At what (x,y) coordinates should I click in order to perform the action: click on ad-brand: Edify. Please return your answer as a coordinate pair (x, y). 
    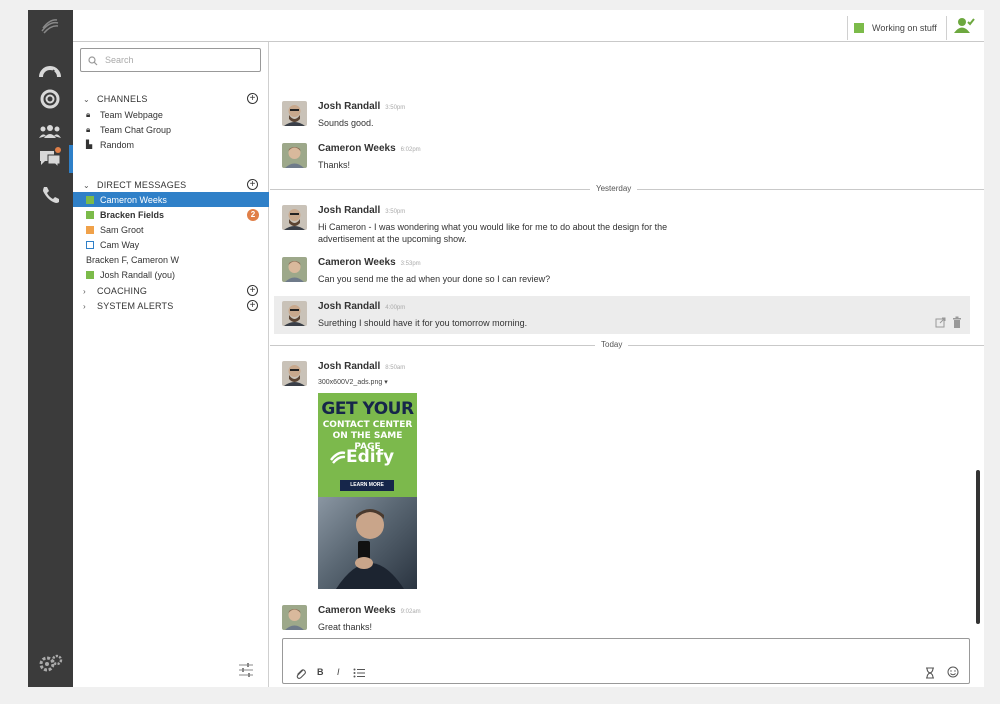
    Looking at the image, I should click on (370, 457).